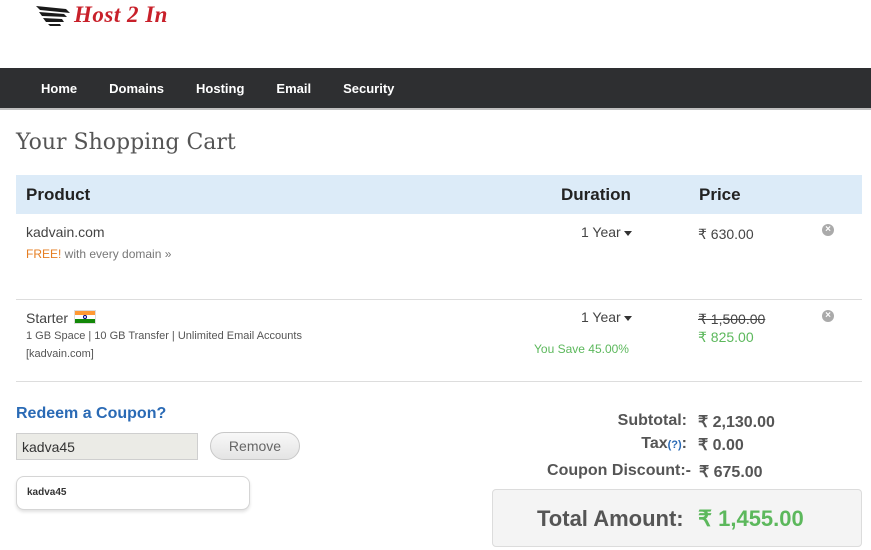  Describe the element at coordinates (46, 492) in the screenshot. I see `autocomplete-suggestion: kadva45` at that location.